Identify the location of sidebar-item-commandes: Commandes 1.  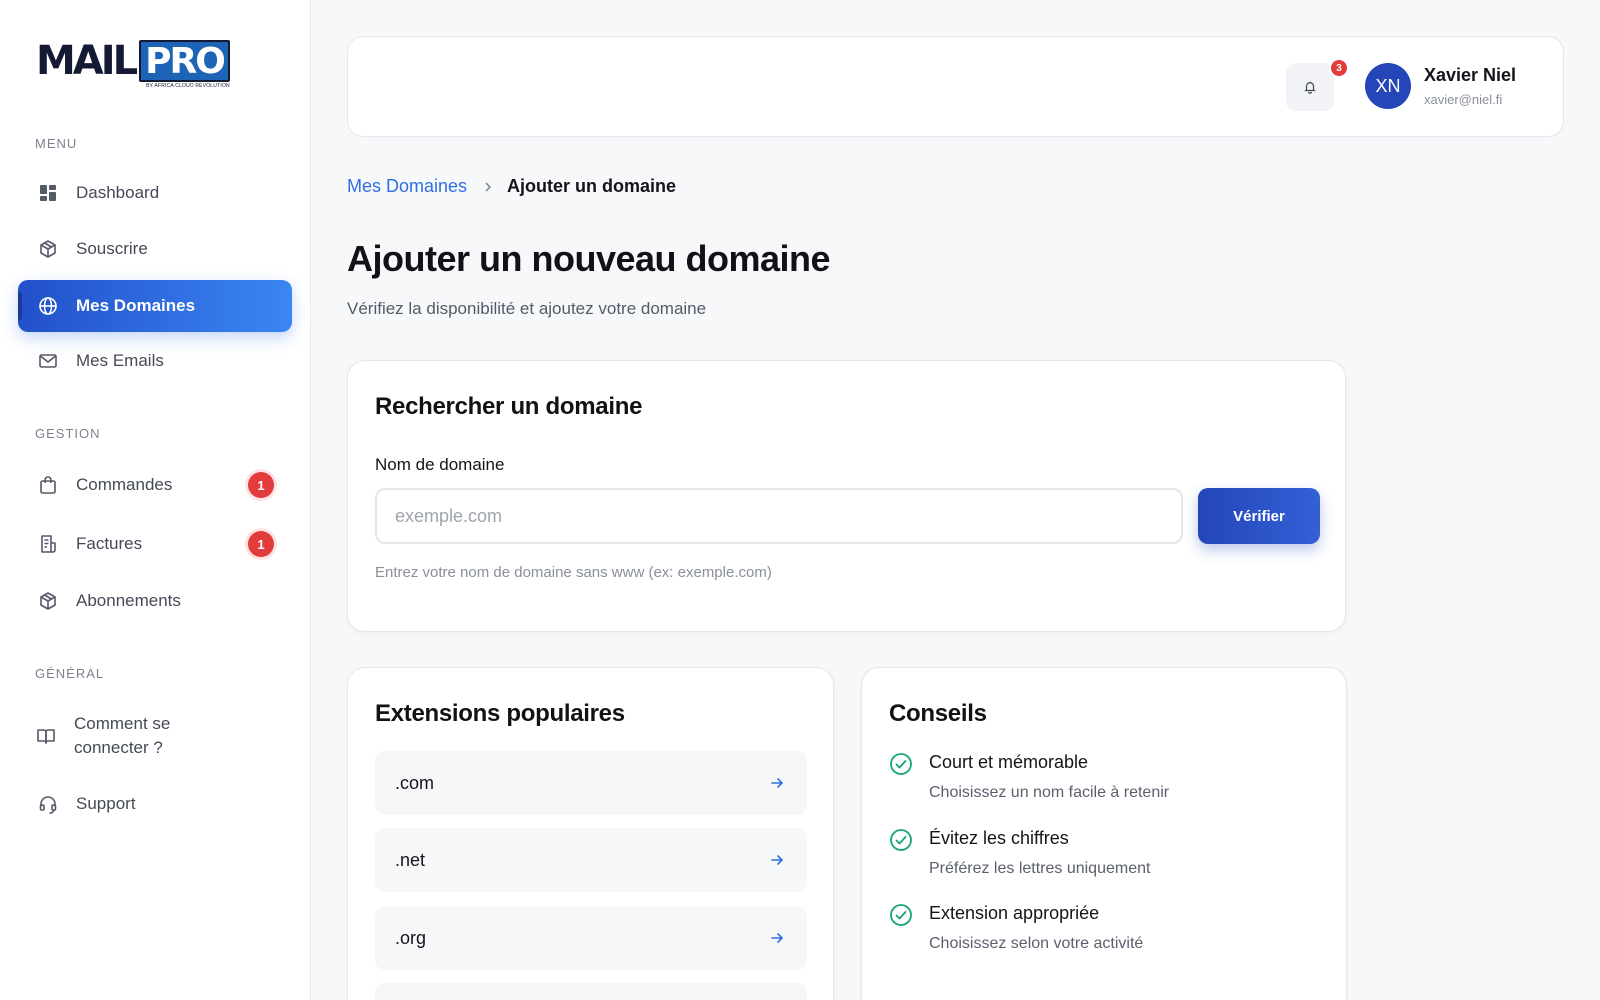
(155, 485).